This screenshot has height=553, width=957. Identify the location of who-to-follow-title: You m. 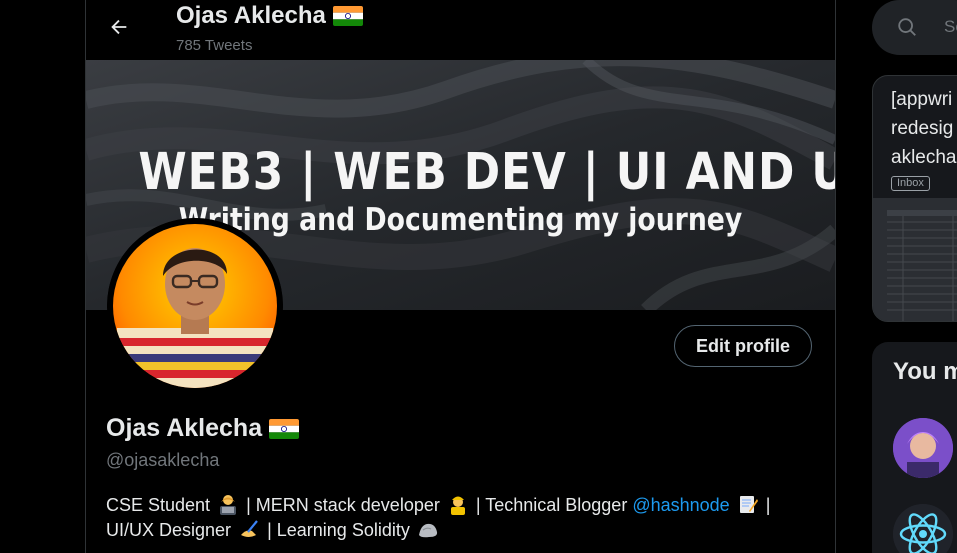
(925, 371).